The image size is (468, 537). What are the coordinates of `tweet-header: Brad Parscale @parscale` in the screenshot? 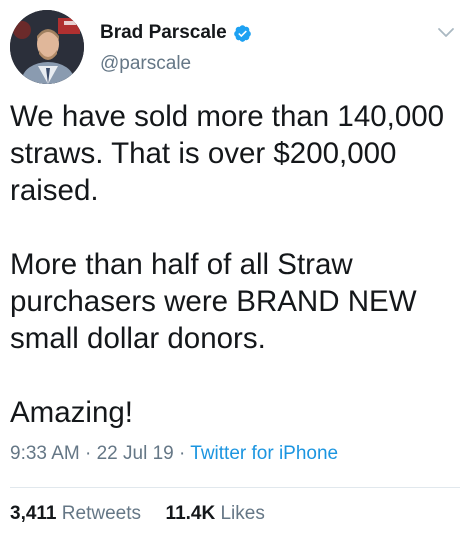 It's located at (234, 46).